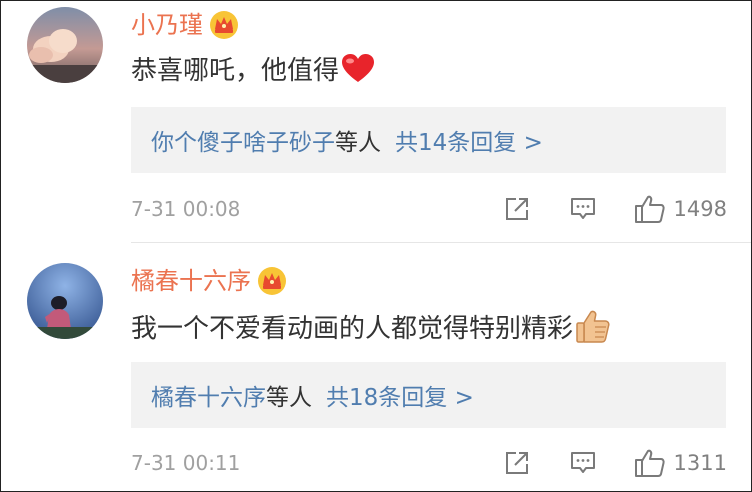  I want to click on replies-summary: 你个傻子啥子砂子 等人 共14条回复 >, so click(428, 140).